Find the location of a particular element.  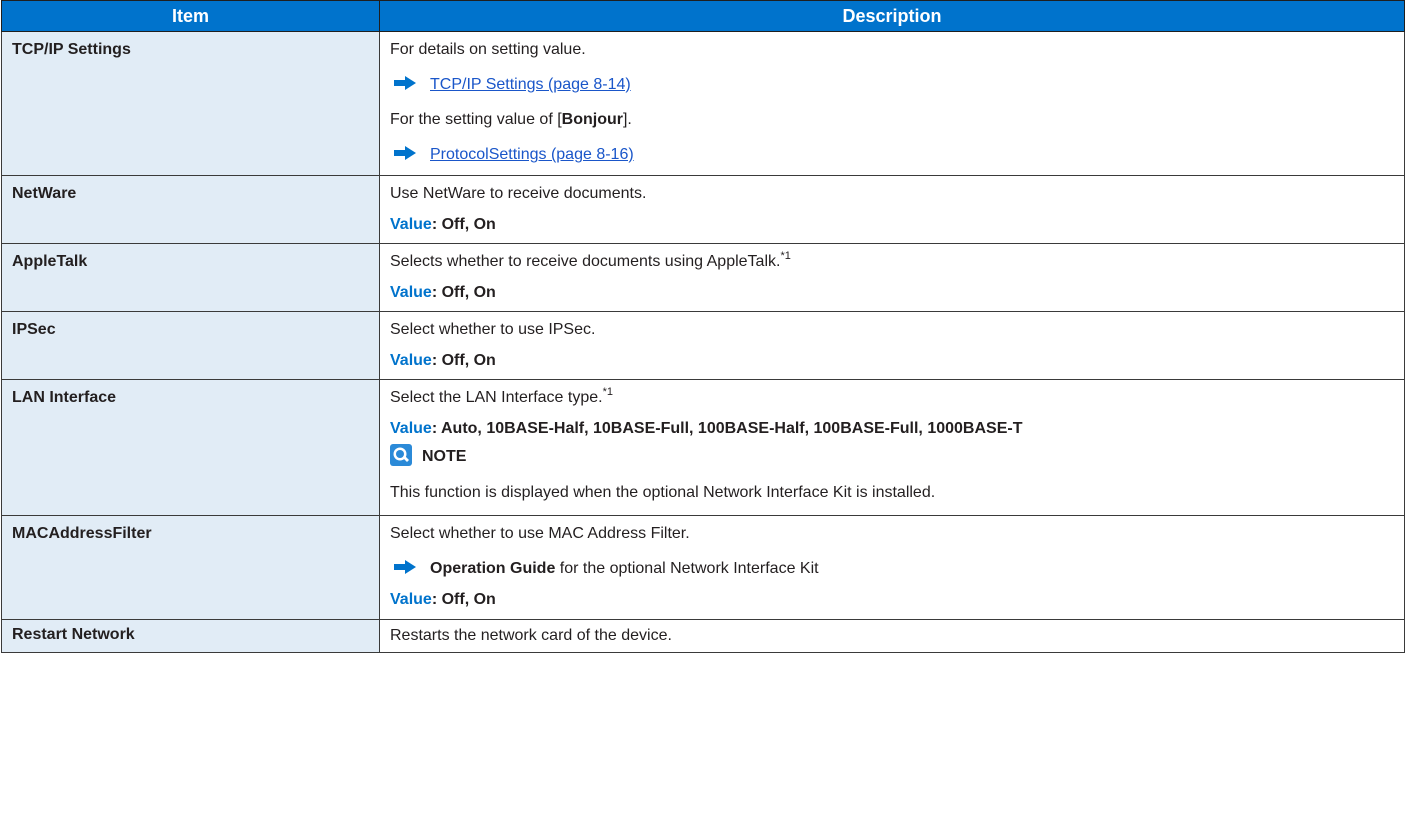

item-lan-interface: LAN Interface is located at coordinates (190, 447).